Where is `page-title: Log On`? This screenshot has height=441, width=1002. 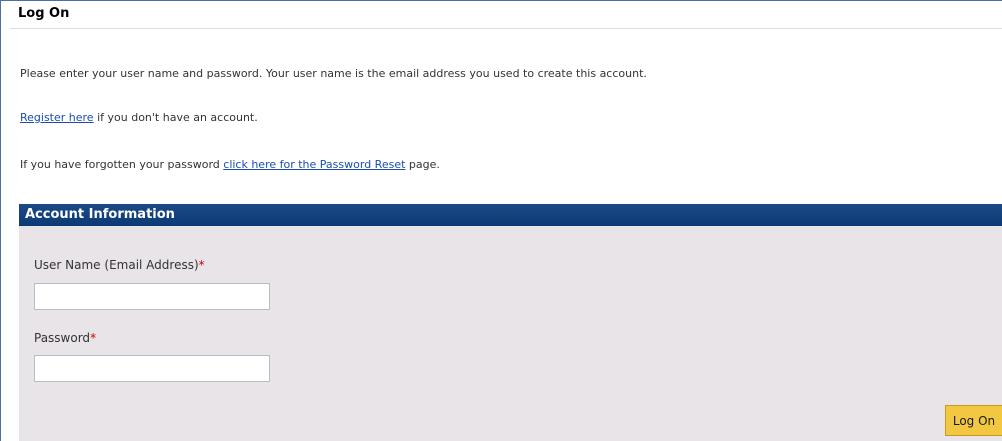
page-title: Log On is located at coordinates (44, 13).